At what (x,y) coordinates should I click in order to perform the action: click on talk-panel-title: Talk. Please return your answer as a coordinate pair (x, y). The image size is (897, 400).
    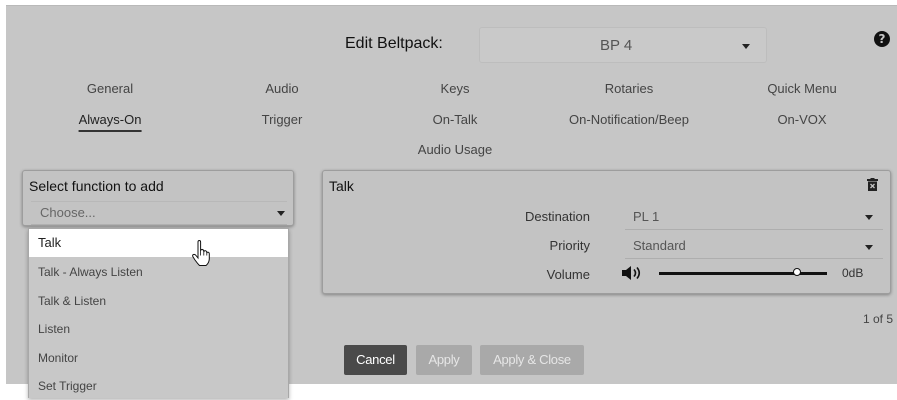
    Looking at the image, I should click on (341, 186).